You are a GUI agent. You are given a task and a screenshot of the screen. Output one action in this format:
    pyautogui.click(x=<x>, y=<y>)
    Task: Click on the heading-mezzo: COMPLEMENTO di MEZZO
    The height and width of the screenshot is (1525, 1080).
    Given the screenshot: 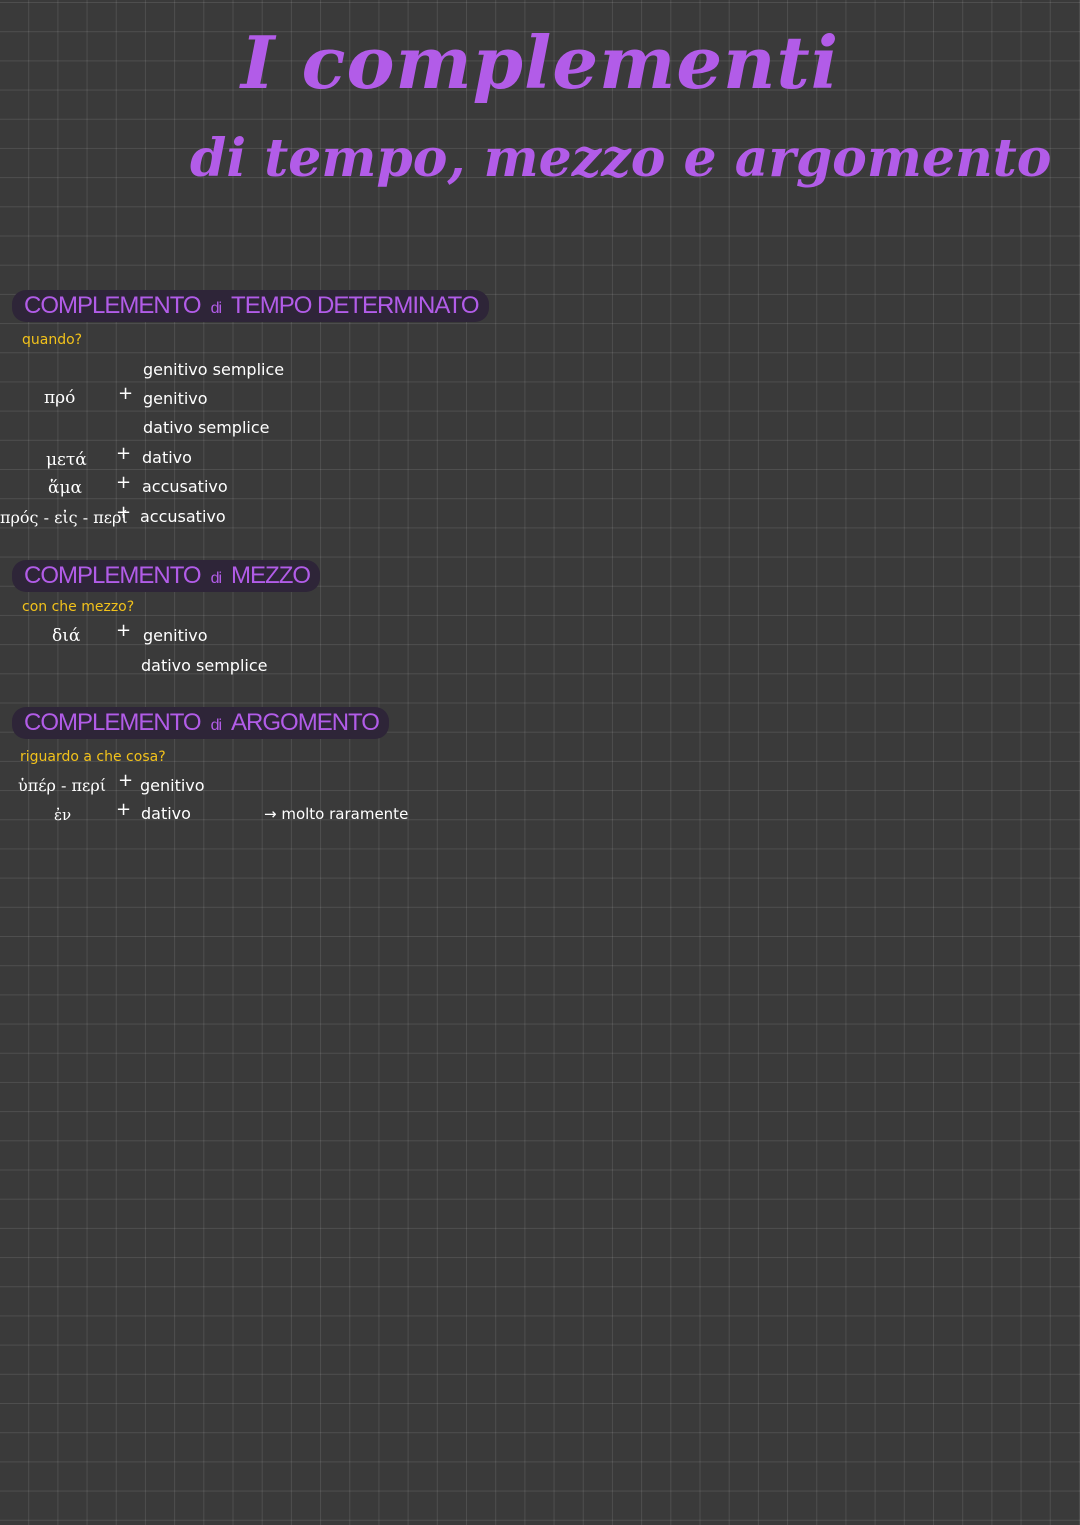 What is the action you would take?
    pyautogui.click(x=166, y=576)
    